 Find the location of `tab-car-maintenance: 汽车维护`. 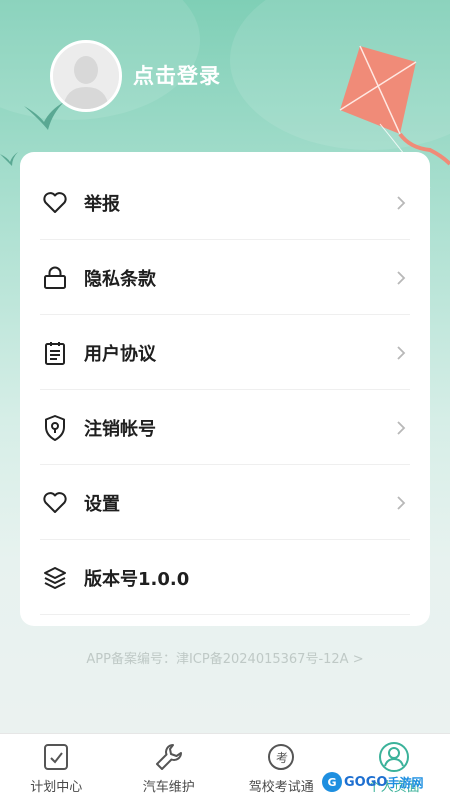

tab-car-maintenance: 汽车维护 is located at coordinates (169, 767).